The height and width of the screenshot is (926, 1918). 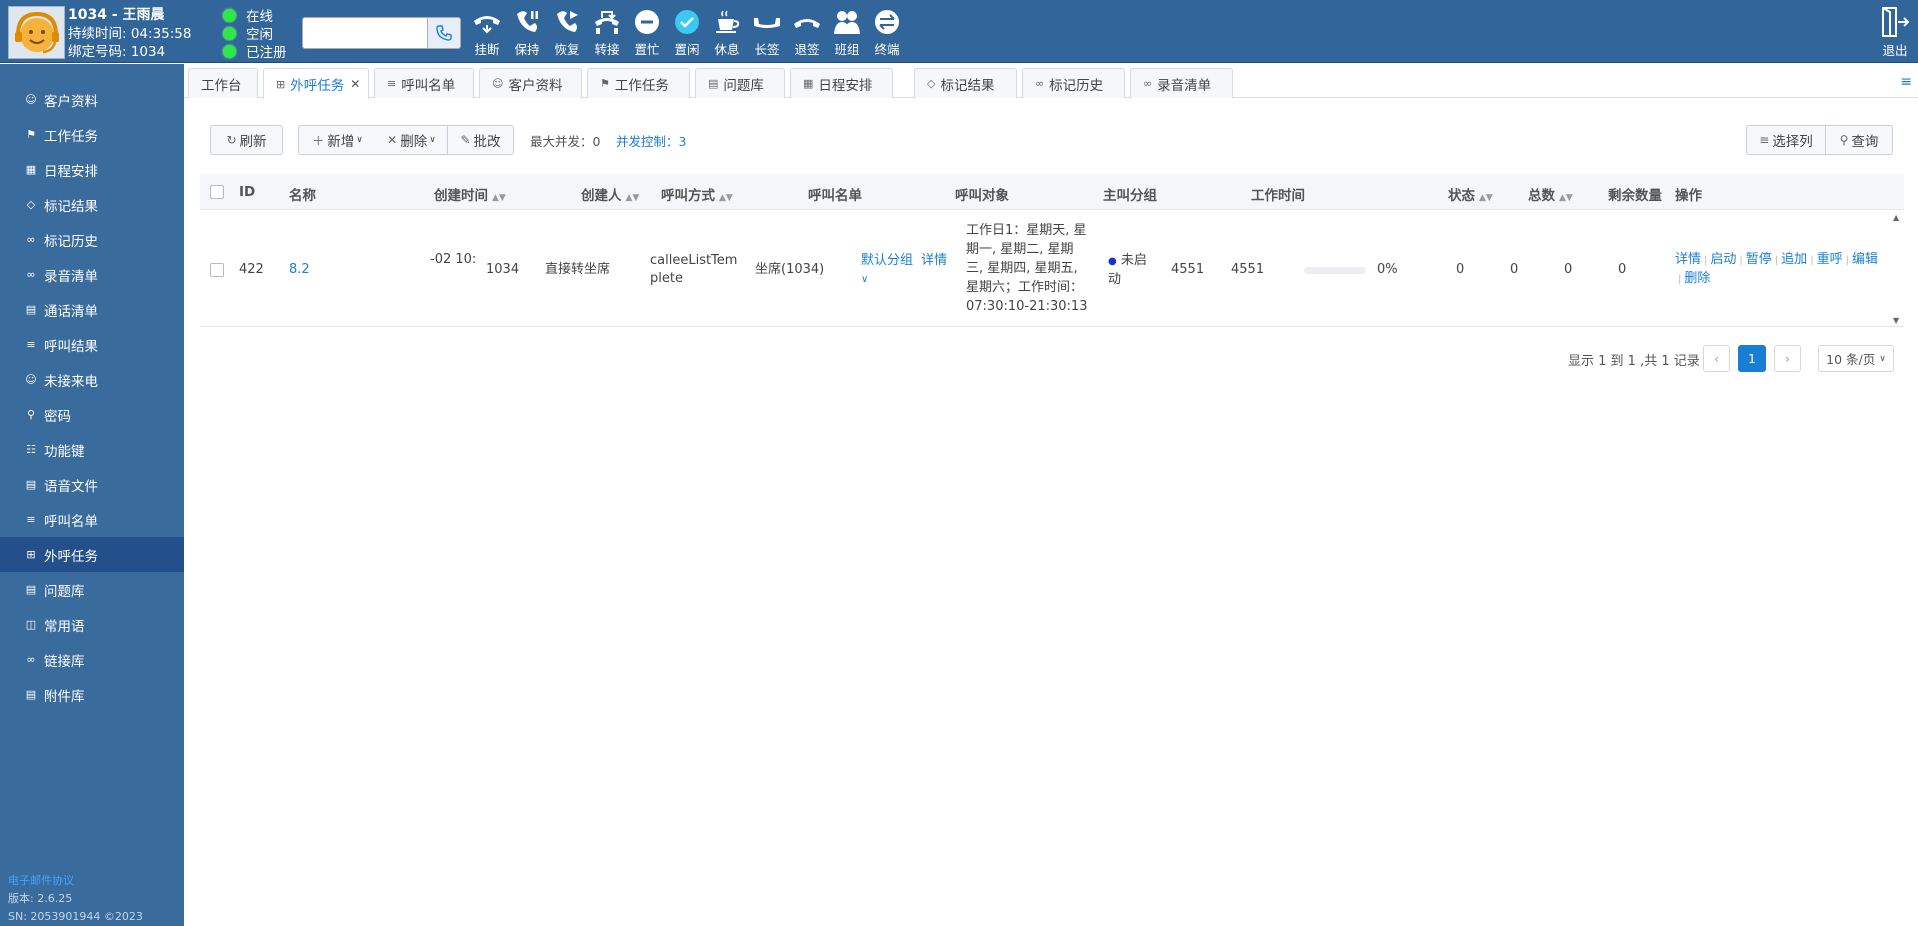 I want to click on search-icon: ⚲, so click(x=1844, y=140).